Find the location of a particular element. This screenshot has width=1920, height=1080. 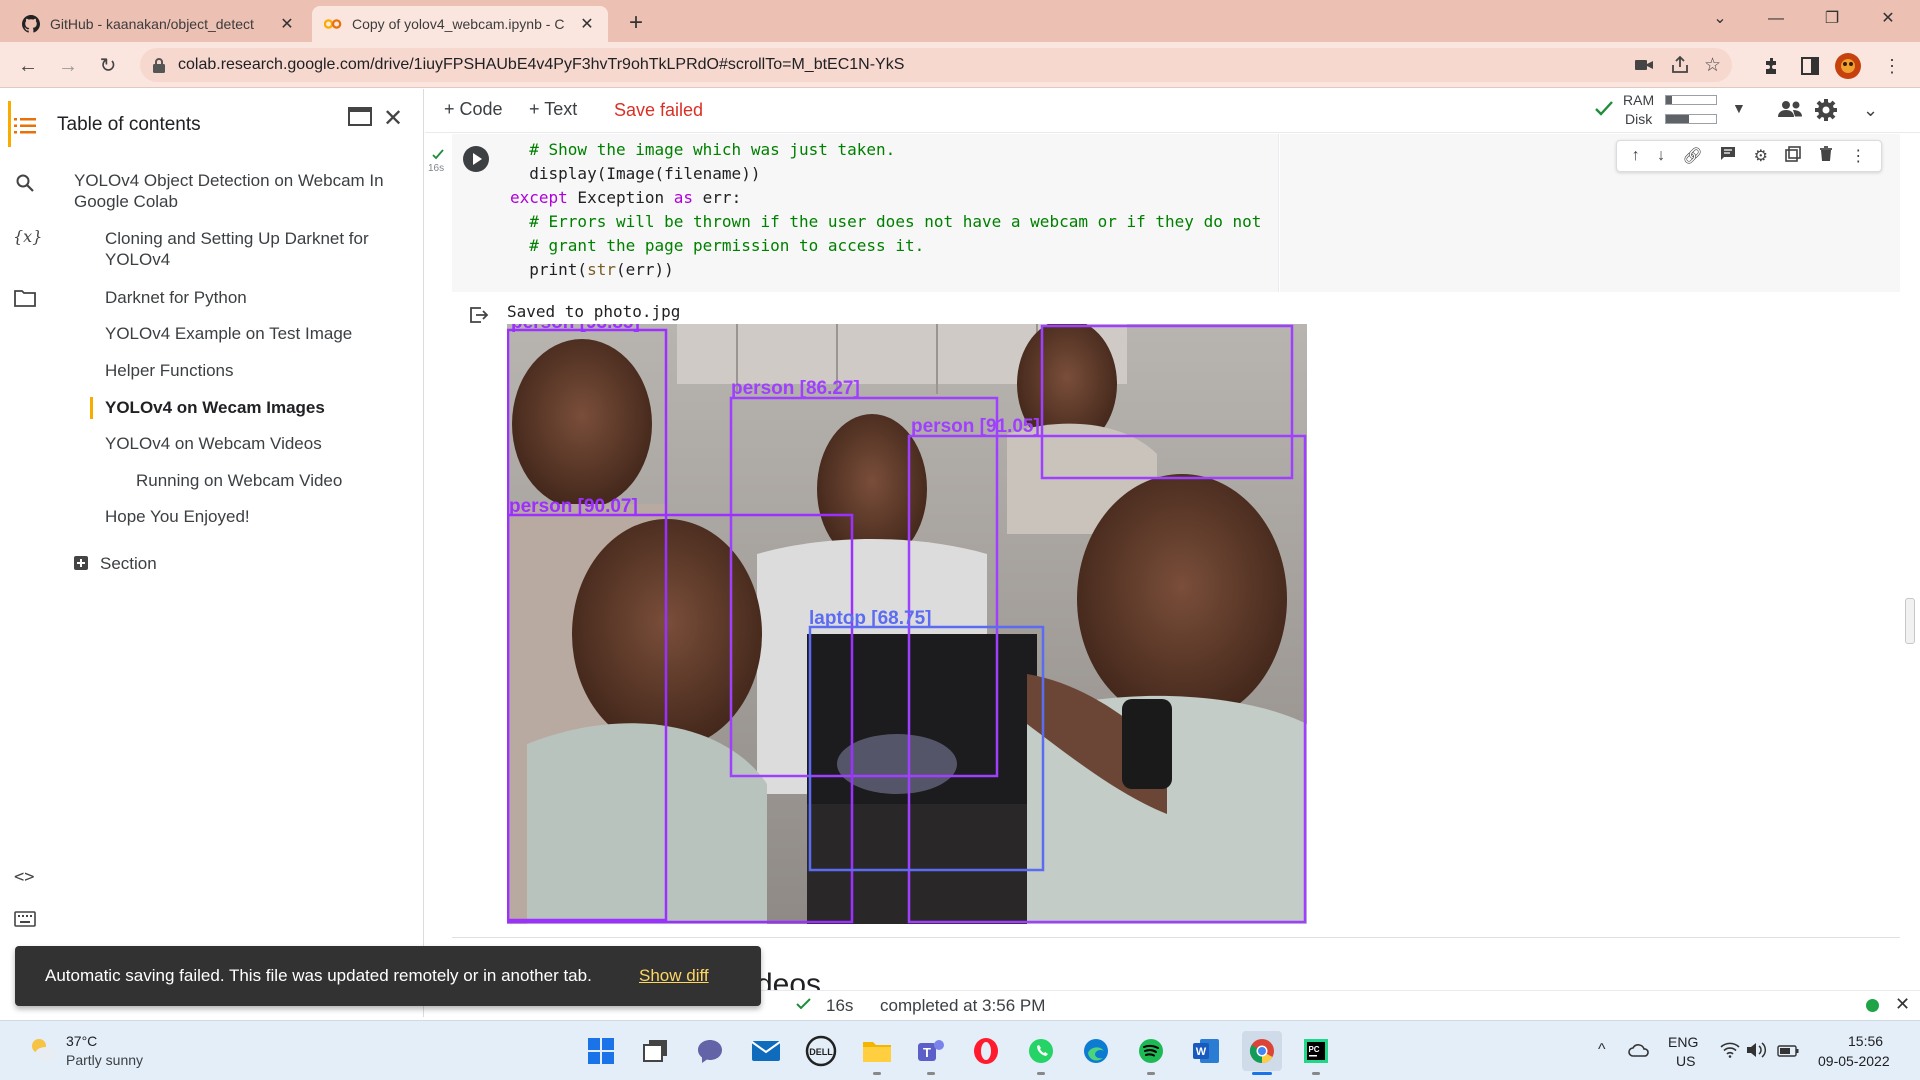

output-actions-icon is located at coordinates (479, 317).